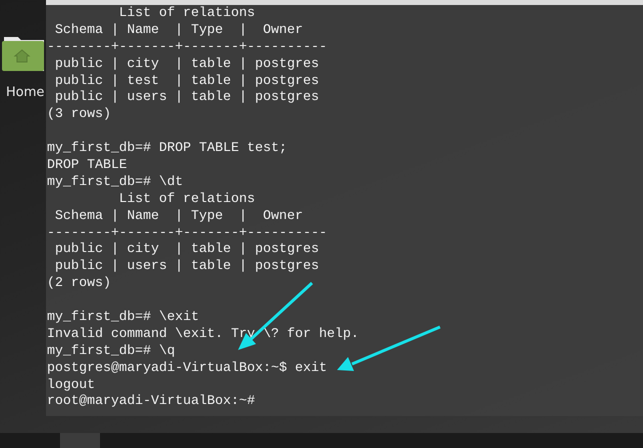 The image size is (643, 448). I want to click on output-line: DROP TABLE, so click(87, 166).